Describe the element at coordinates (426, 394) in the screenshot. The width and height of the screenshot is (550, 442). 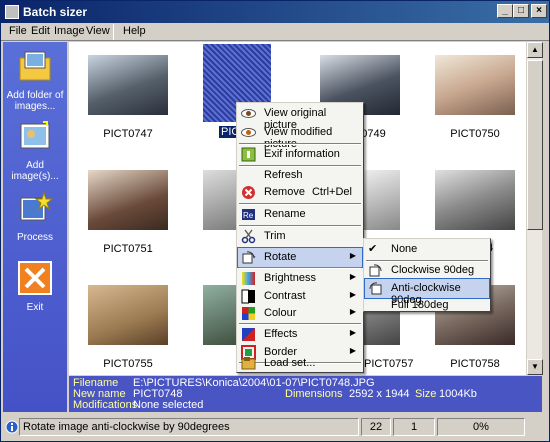
I see `size-label: Size` at that location.